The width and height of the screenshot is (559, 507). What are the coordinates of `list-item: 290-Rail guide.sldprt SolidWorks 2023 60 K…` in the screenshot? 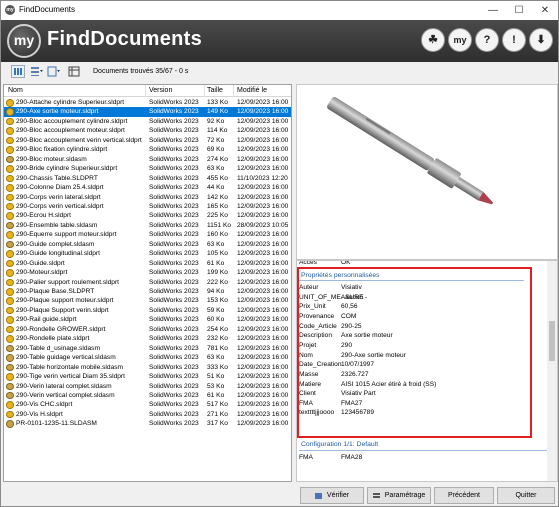 It's located at (147, 319).